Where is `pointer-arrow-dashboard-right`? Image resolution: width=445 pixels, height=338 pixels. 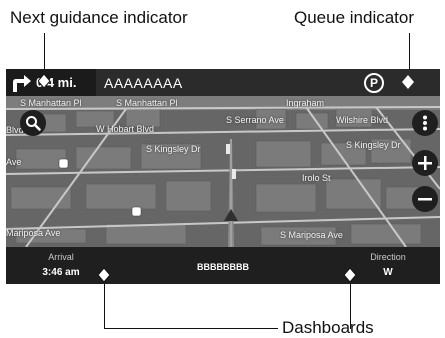
pointer-arrow-dashboard-right is located at coordinates (350, 275).